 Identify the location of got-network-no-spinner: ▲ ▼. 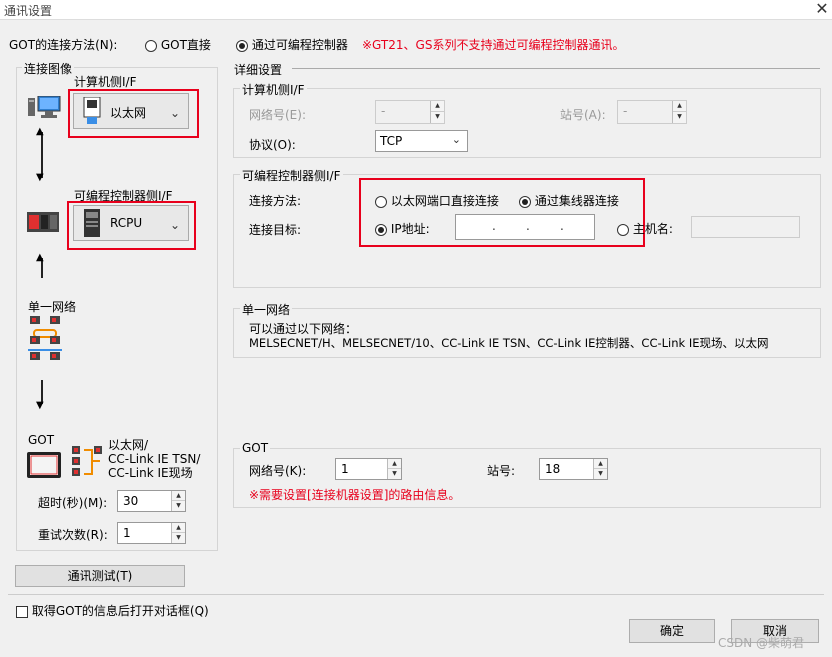
(394, 469).